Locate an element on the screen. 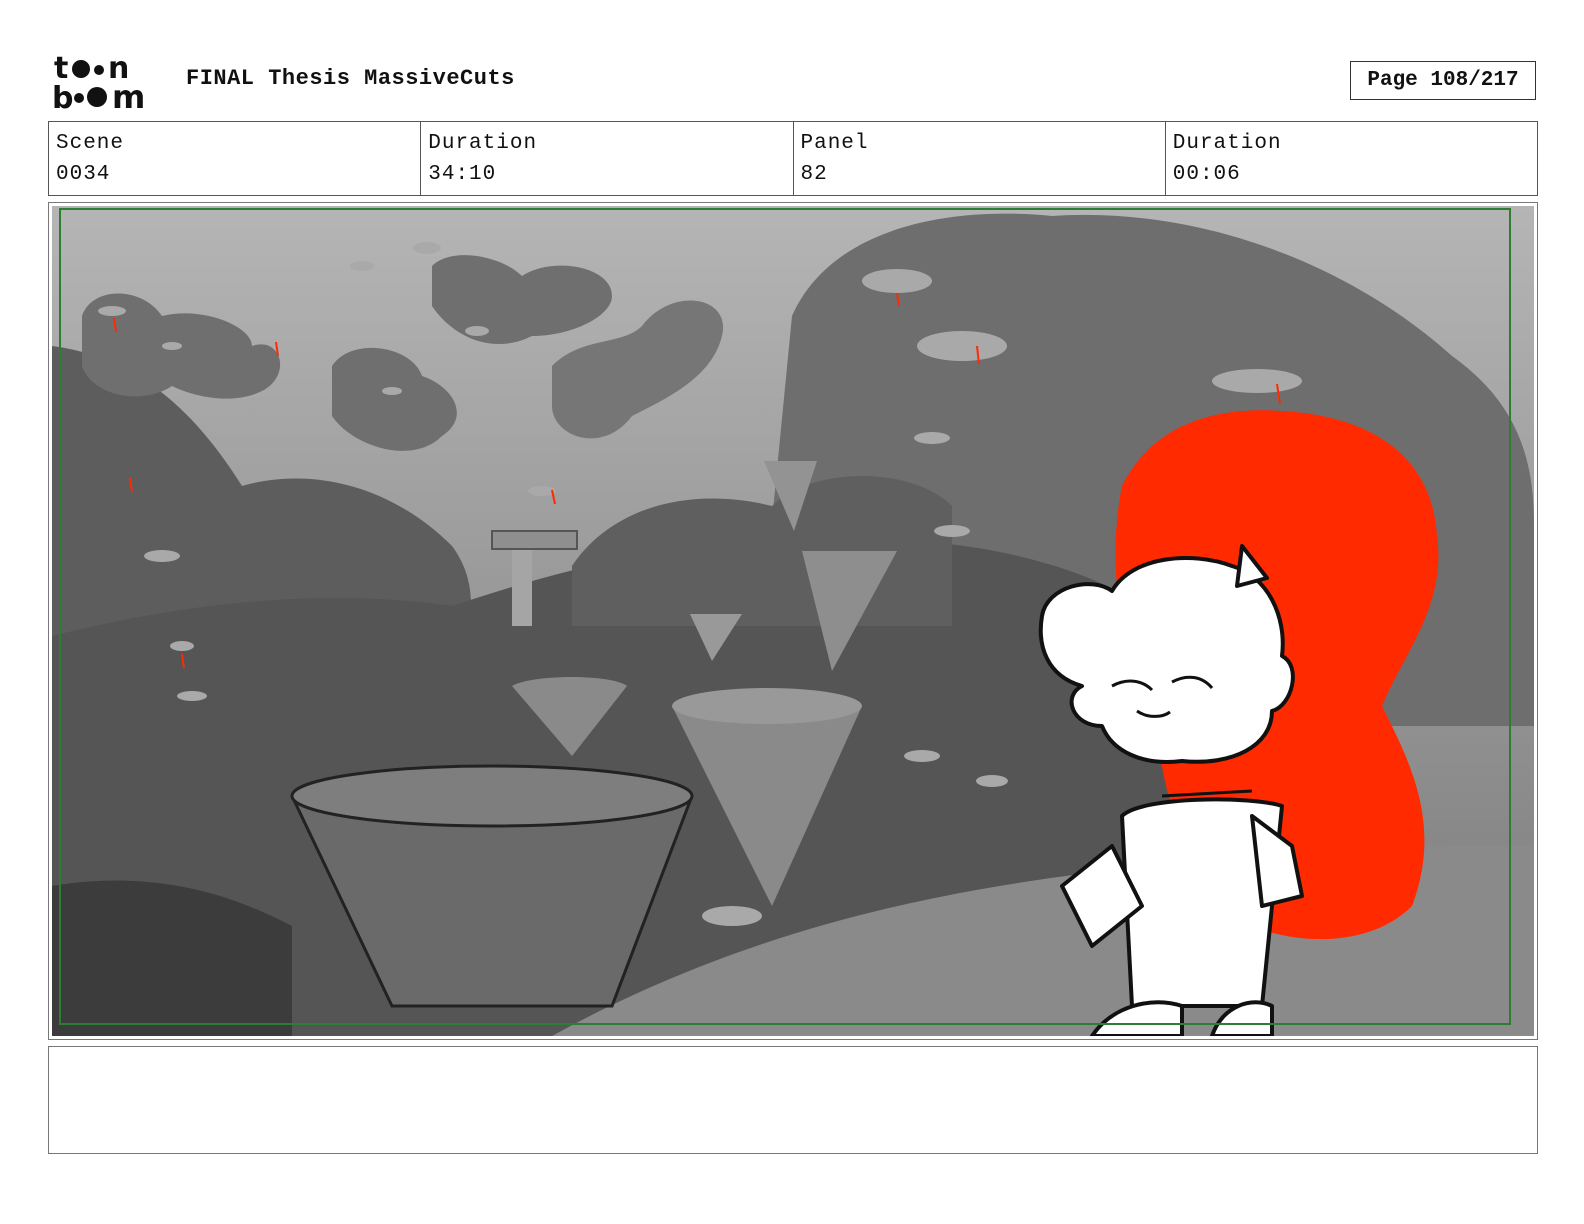 This screenshot has height=1224, width=1584. panel-duration-value: 00:06 is located at coordinates (1206, 174).